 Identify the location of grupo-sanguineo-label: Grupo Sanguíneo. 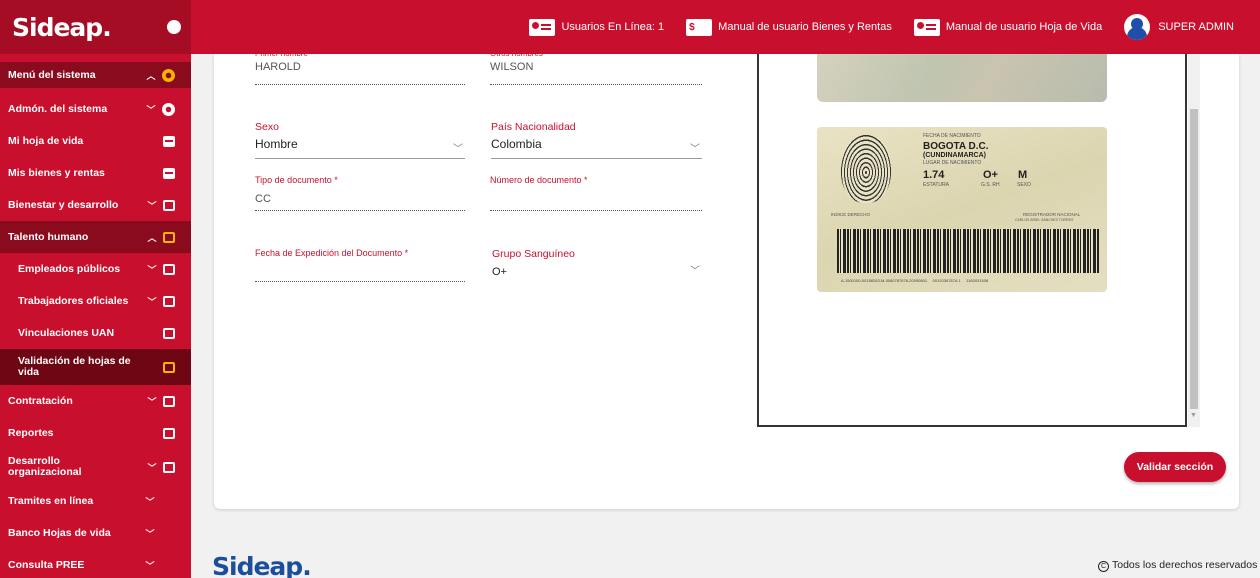
(533, 254).